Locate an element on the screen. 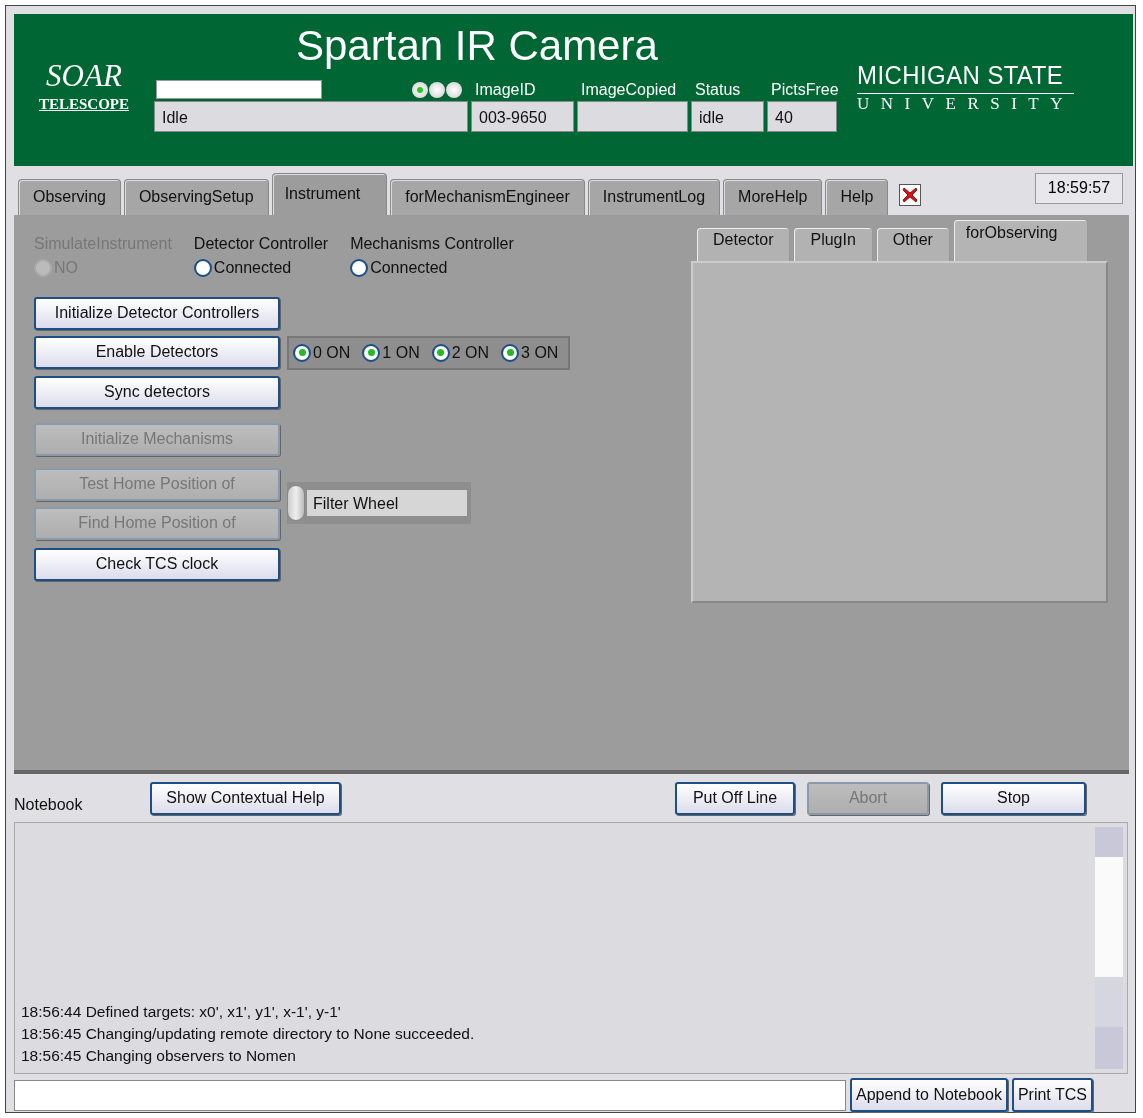 Image resolution: width=1143 pixels, height=1118 pixels. toggle-label: Detector Controller is located at coordinates (261, 243).